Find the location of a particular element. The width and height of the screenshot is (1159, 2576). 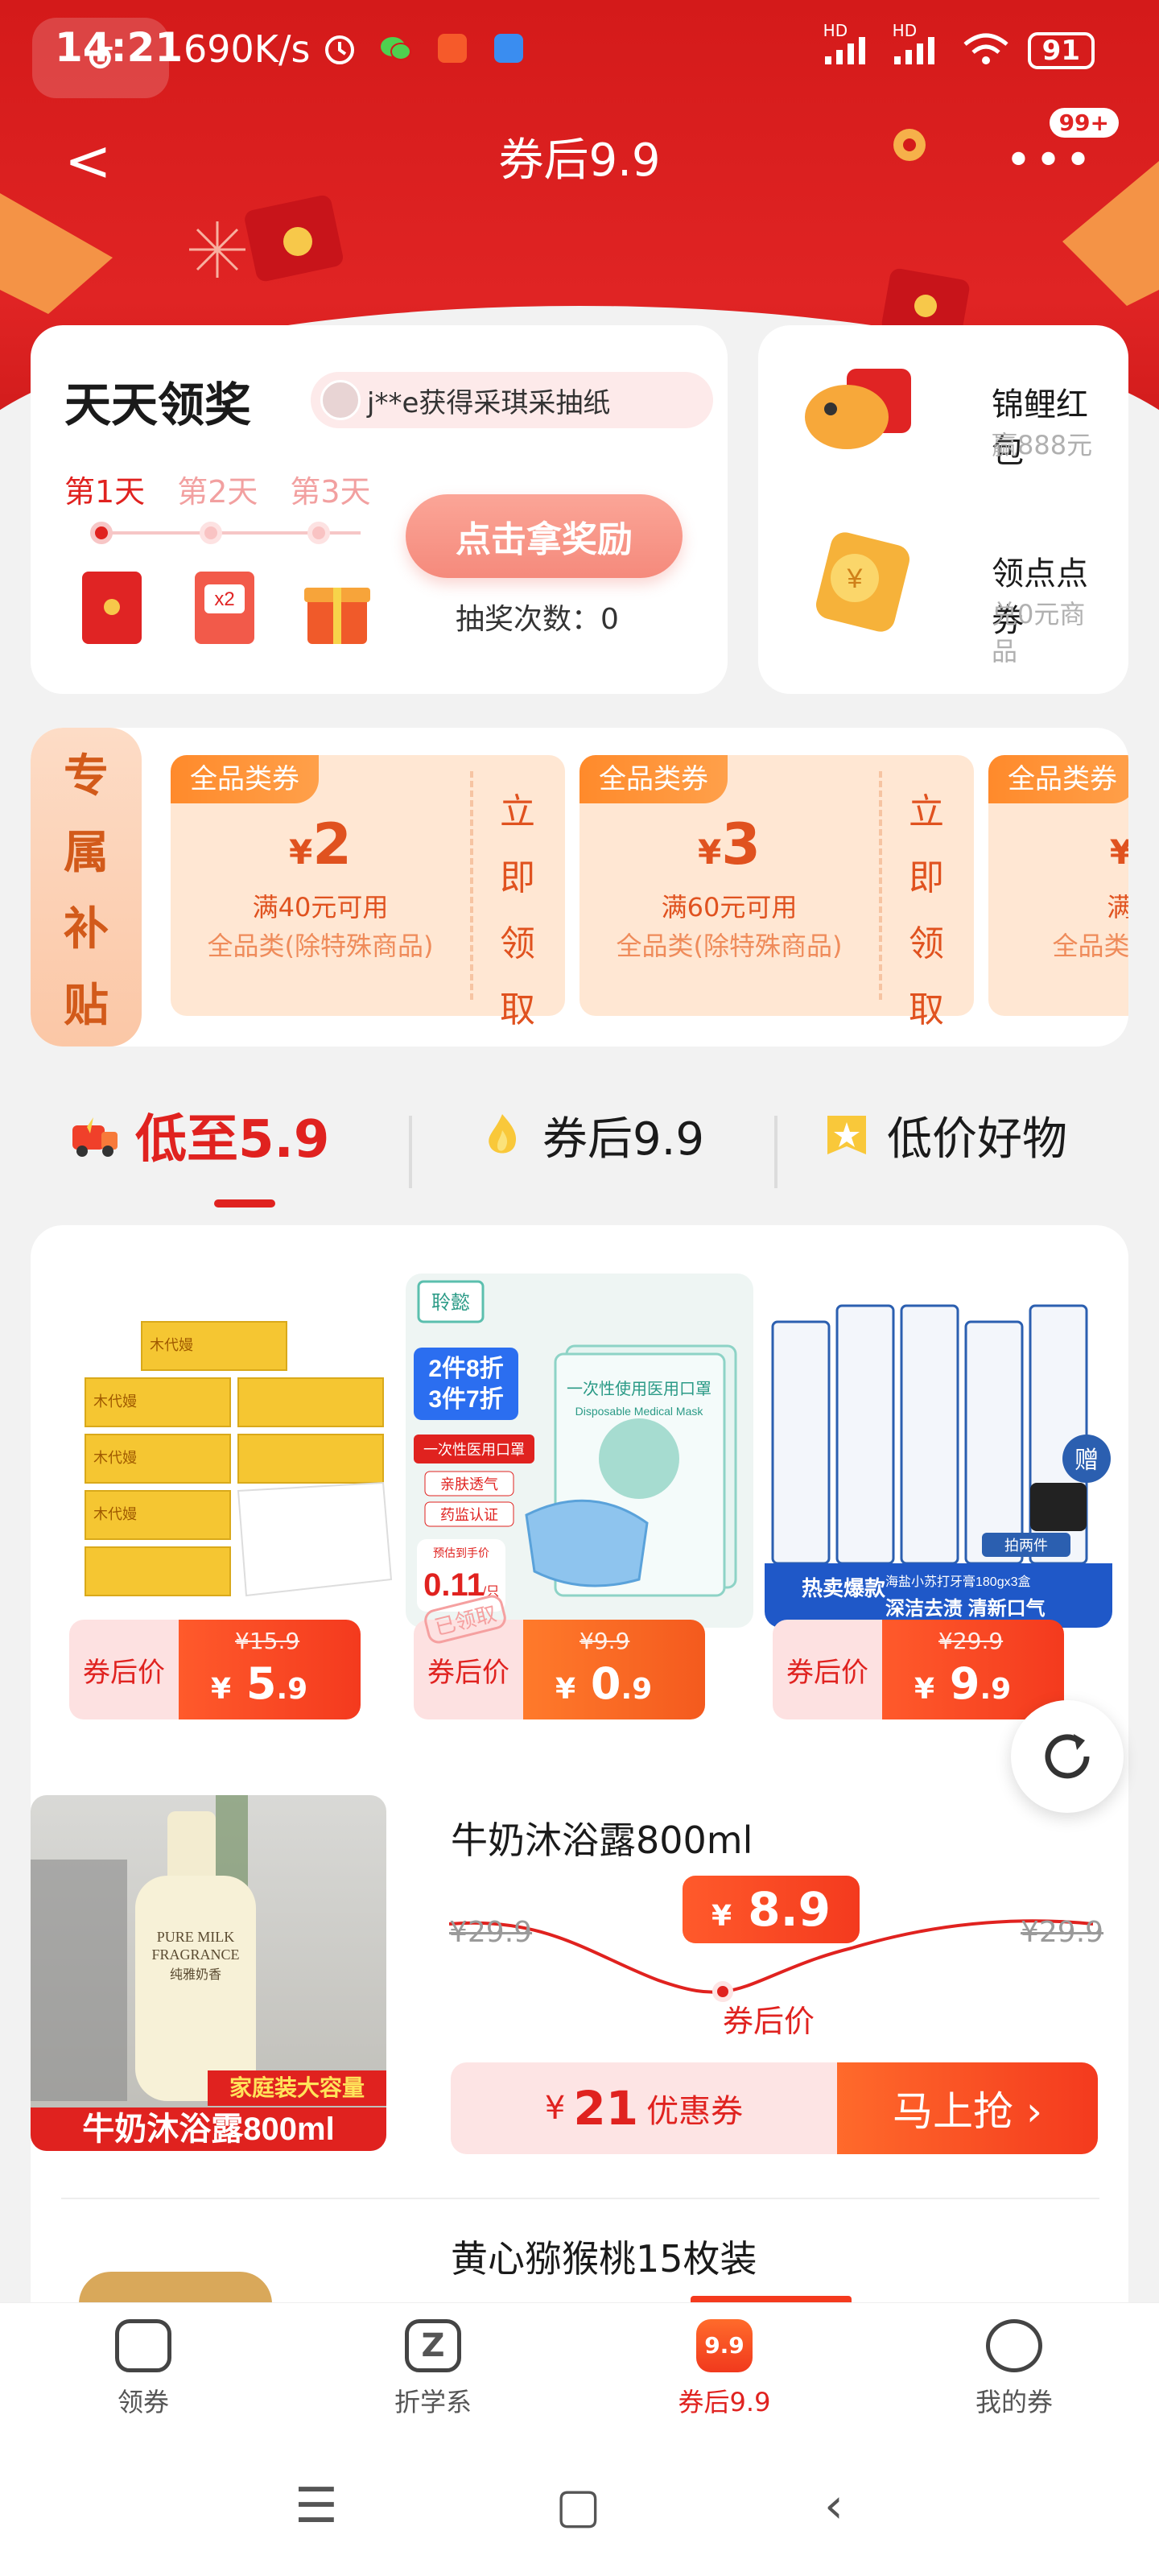

coupon-card: 全品类券 ¥3 满60元可用 全品类(除特殊商品) 立即 领取 is located at coordinates (777, 892).